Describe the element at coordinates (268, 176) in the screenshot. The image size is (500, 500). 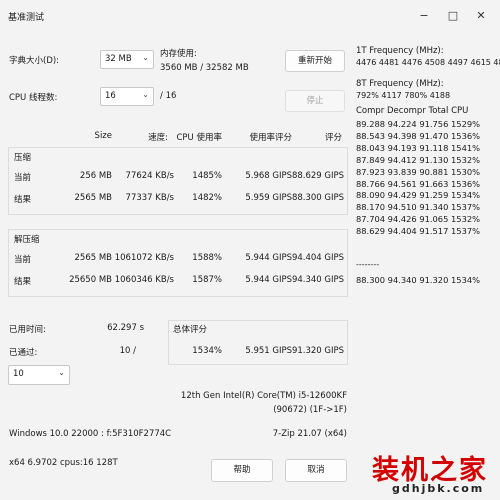
I see `compress-current-rpu: 5.968 GIPS` at that location.